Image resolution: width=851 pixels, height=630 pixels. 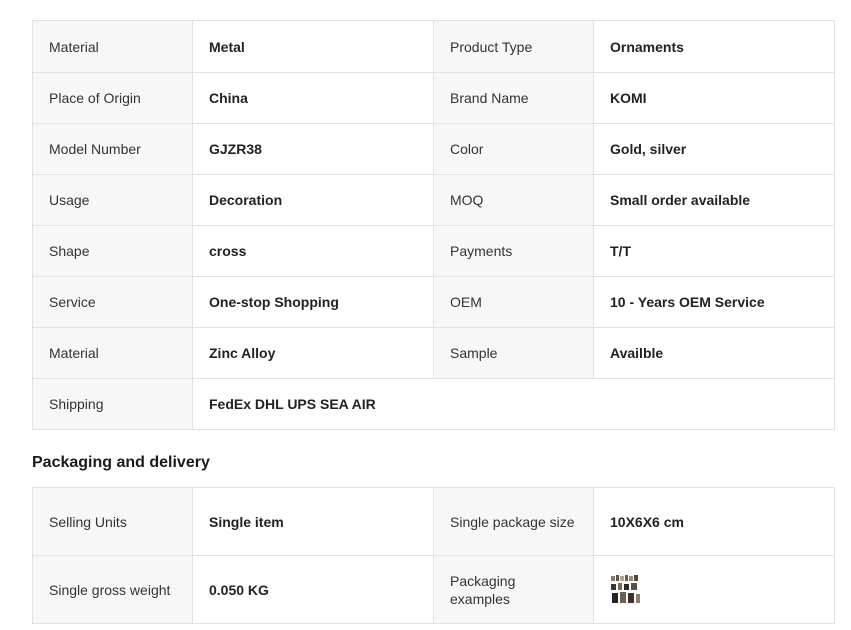 What do you see at coordinates (513, 521) in the screenshot?
I see `packaging-key: Single package size` at bounding box center [513, 521].